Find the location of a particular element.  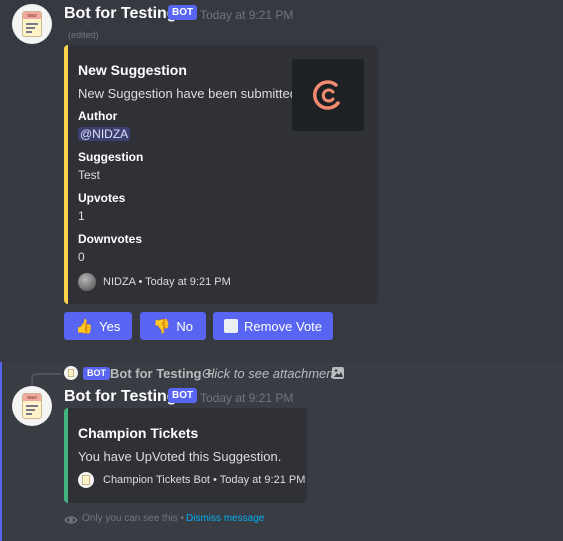

c-logo-icon is located at coordinates (326, 95).